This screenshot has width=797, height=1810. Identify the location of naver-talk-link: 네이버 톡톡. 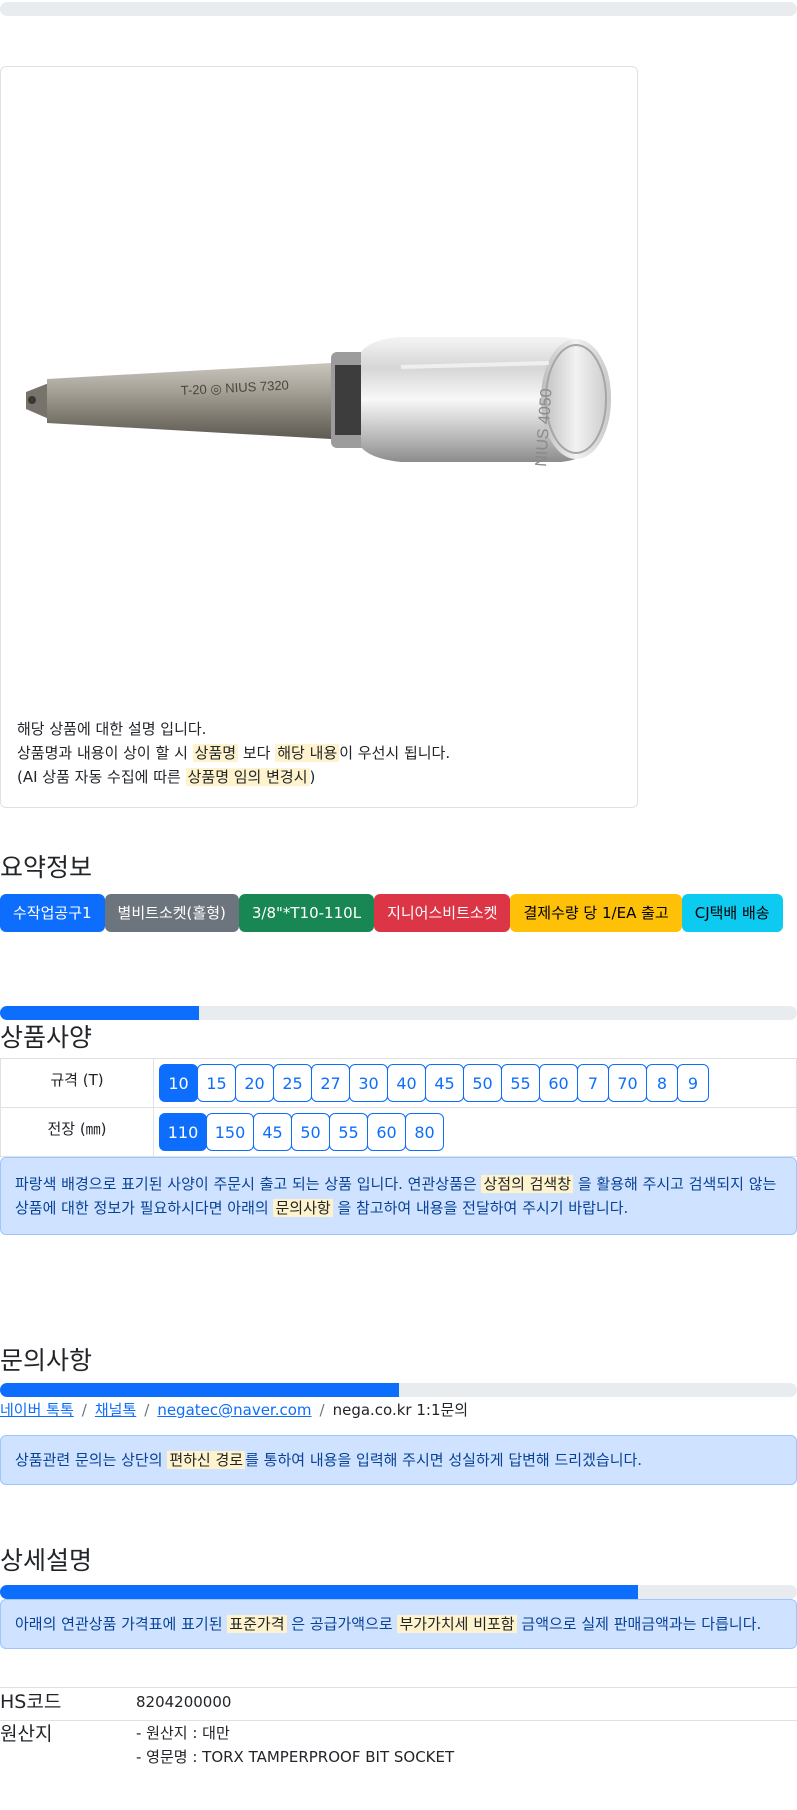
(37, 1410).